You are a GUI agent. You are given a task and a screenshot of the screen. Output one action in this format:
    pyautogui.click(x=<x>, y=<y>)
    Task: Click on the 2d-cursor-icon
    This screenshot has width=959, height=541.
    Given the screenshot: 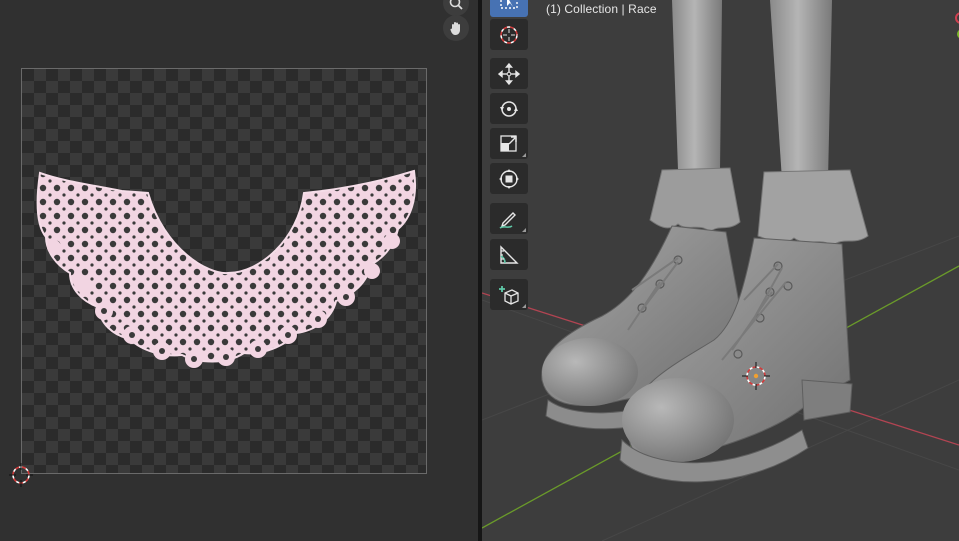 What is the action you would take?
    pyautogui.click(x=21, y=475)
    